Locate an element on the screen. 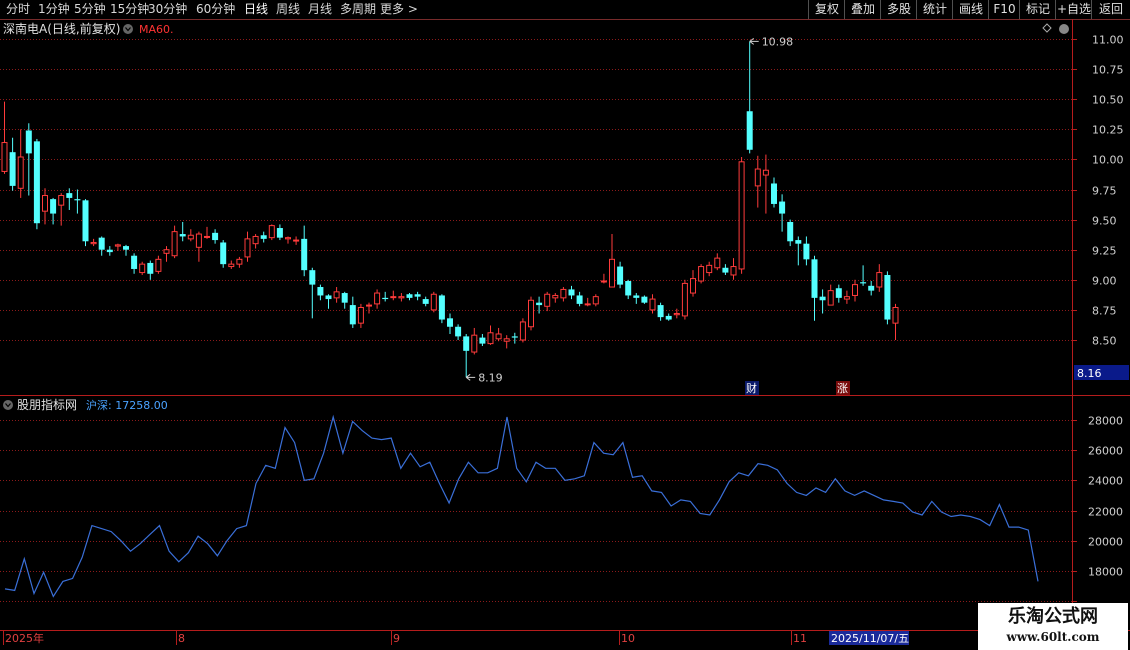  period-tab-7: 周线 is located at coordinates (288, 9).